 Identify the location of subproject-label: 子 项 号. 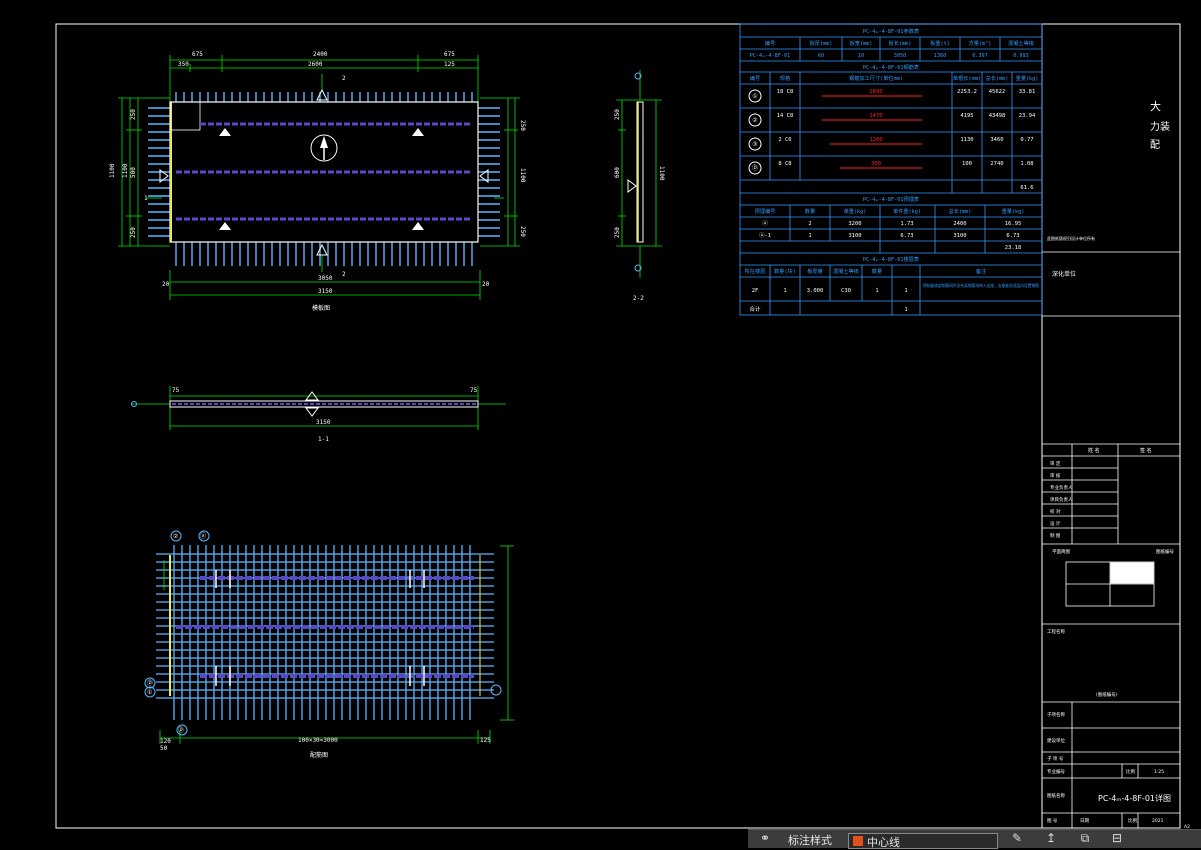
(1055, 758).